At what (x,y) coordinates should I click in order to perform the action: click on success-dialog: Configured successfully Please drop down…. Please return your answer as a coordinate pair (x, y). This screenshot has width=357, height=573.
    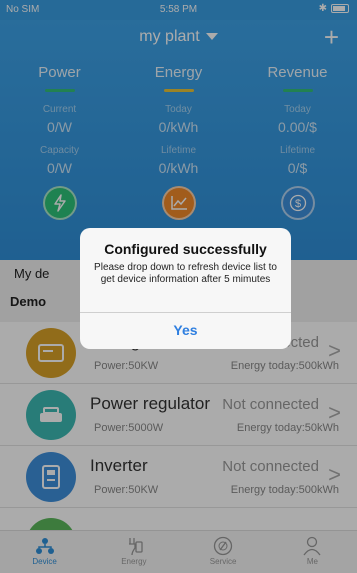
    Looking at the image, I should click on (185, 288).